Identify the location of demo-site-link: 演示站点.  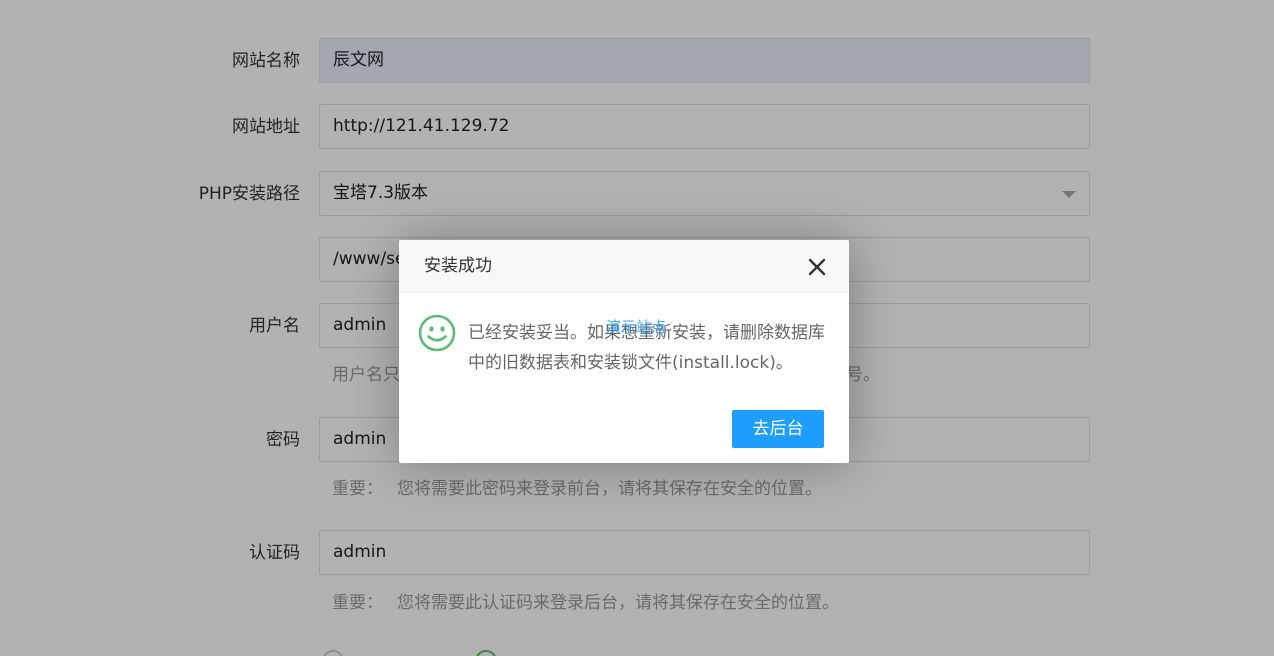
(636, 326).